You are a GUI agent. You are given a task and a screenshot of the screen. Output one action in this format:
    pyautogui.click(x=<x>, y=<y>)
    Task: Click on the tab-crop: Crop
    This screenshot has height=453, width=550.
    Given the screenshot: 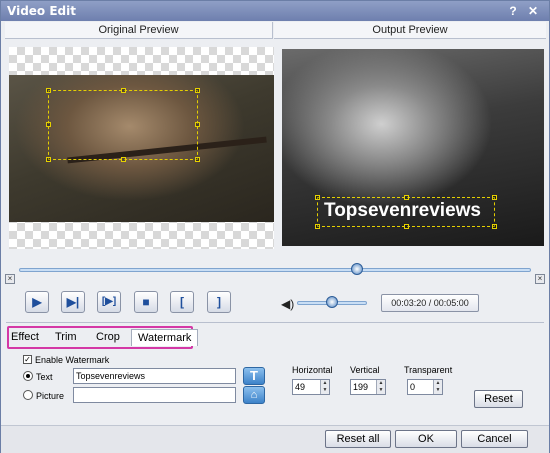 What is the action you would take?
    pyautogui.click(x=108, y=337)
    